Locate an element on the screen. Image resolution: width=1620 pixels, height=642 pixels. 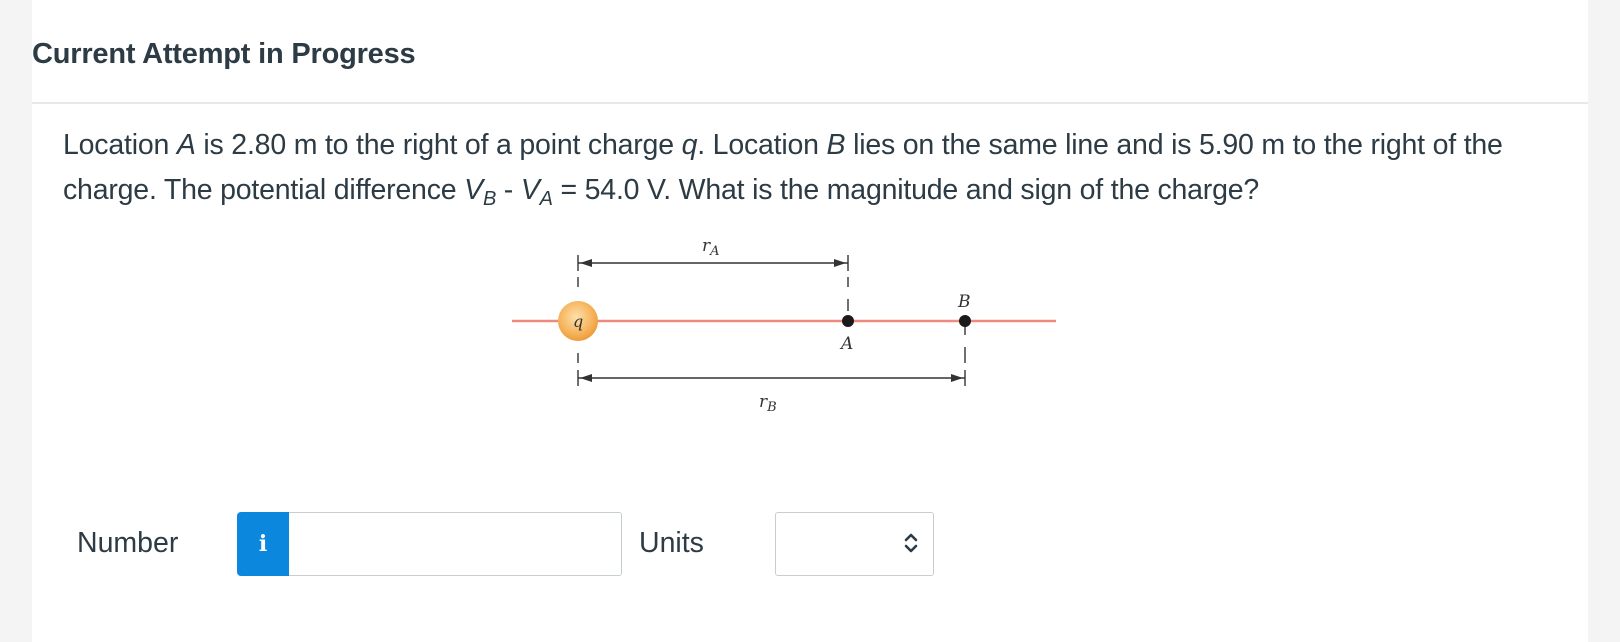
ra-arrow-right is located at coordinates (840, 263).